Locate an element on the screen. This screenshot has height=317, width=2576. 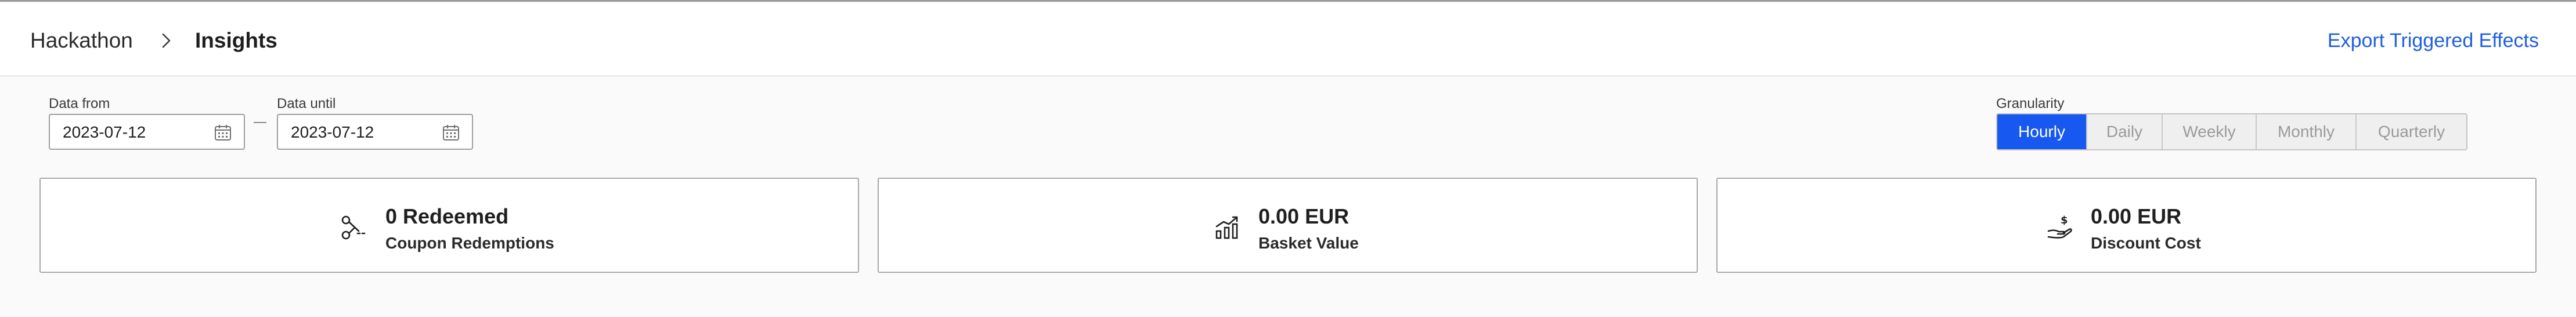
date-from-label: Data from is located at coordinates (79, 103).